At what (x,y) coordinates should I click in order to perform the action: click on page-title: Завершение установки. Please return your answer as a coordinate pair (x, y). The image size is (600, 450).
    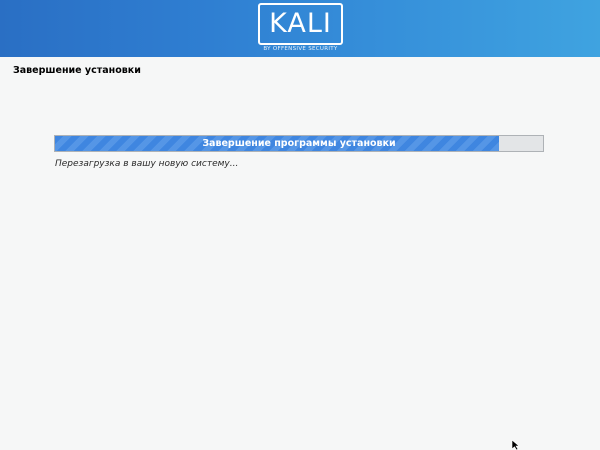
    Looking at the image, I should click on (77, 70).